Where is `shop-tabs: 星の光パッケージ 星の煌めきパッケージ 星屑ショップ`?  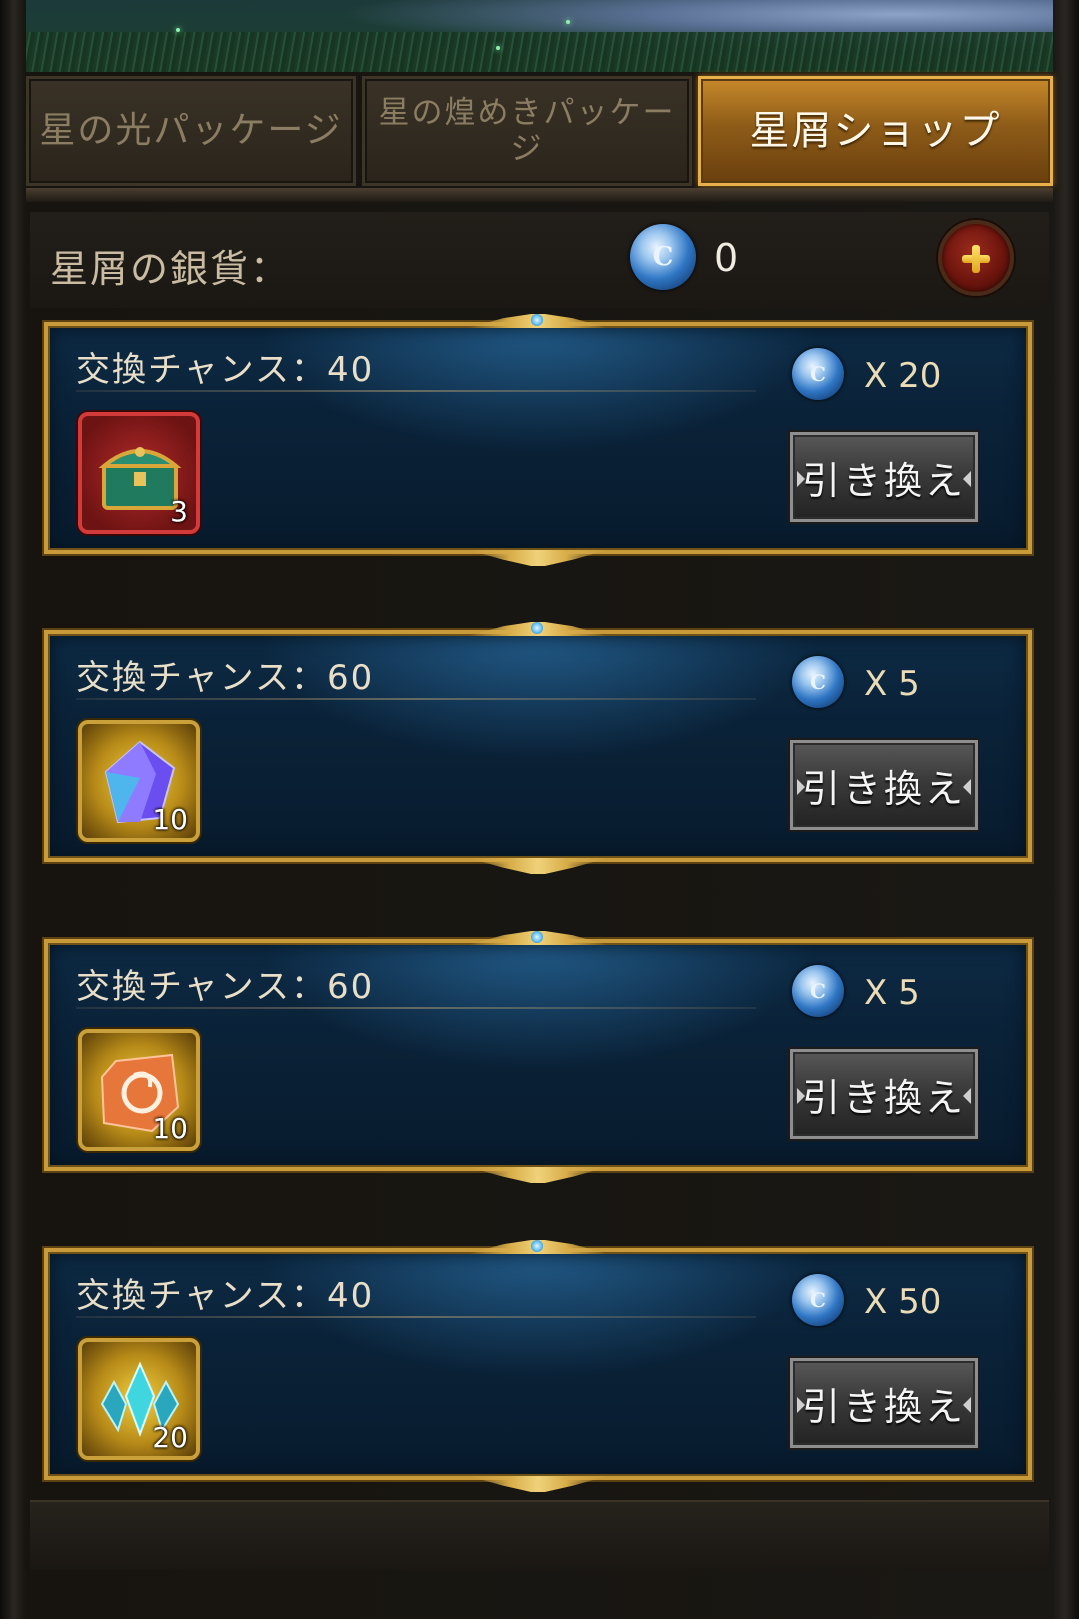 shop-tabs: 星の光パッケージ 星の煌めきパッケージ 星屑ショップ is located at coordinates (539, 132).